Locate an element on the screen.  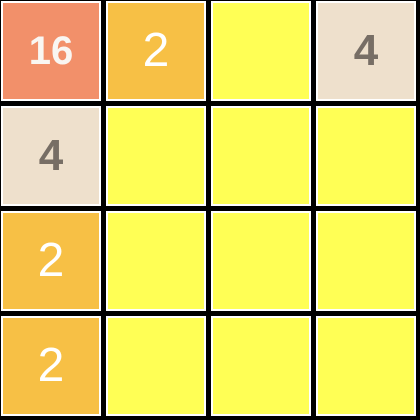
tile-16: 16 is located at coordinates (51, 51).